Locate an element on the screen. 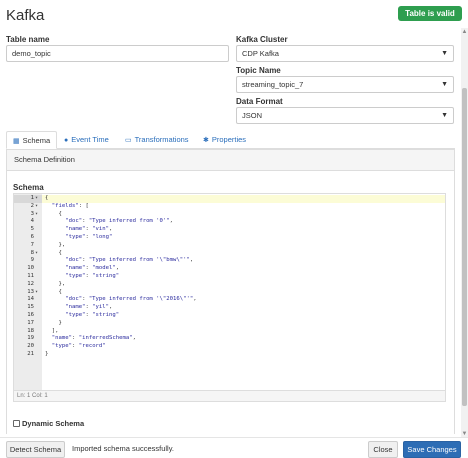 This screenshot has width=468, height=458. code-text: "doc": "Type inferred from '0'", is located at coordinates (119, 221).